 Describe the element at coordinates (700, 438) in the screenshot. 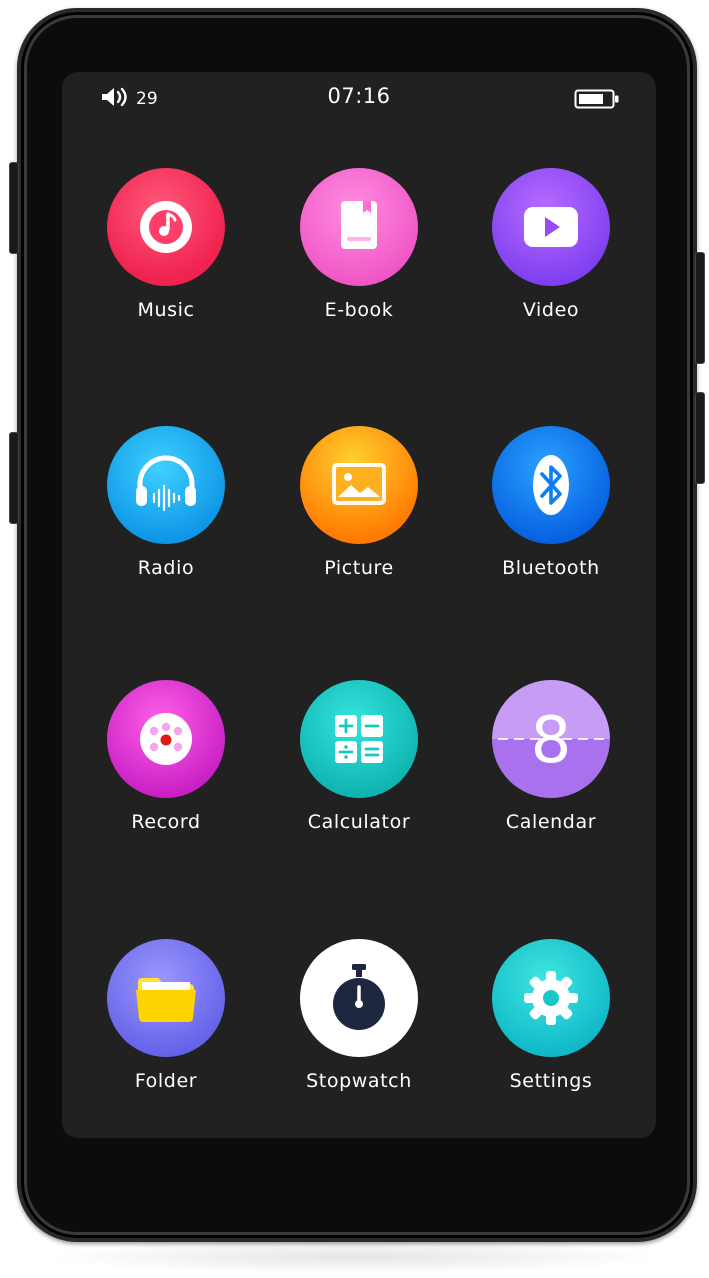

I see `side-button-right-lower` at that location.